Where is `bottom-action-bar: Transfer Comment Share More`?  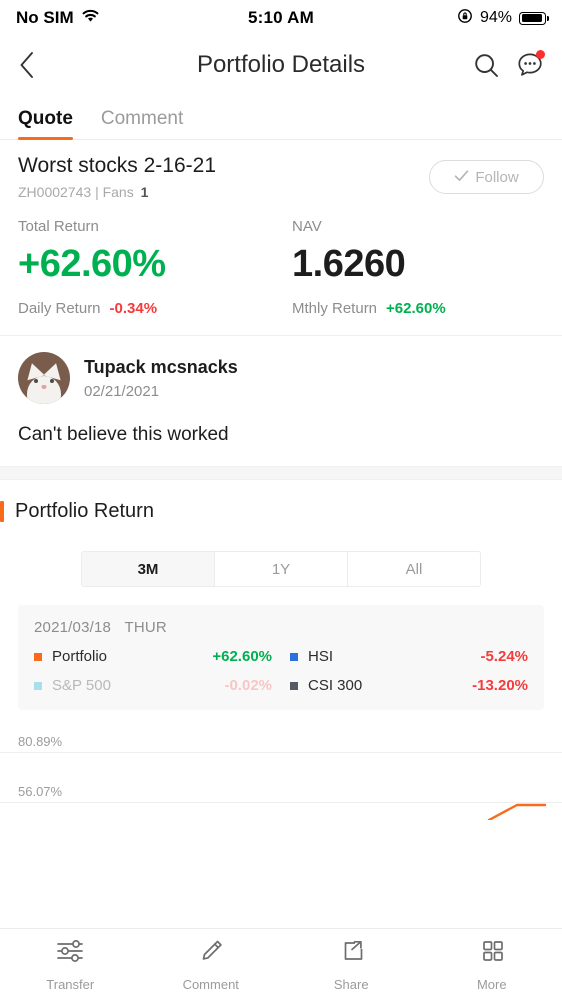
bottom-action-bar: Transfer Comment Share More is located at coordinates (281, 964).